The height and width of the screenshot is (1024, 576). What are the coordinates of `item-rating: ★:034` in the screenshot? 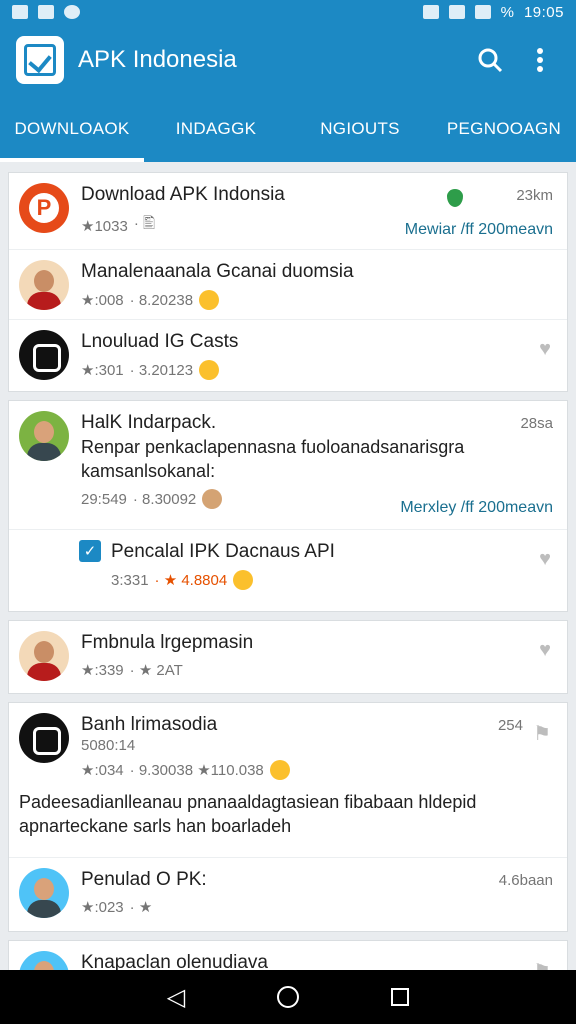 It's located at (102, 770).